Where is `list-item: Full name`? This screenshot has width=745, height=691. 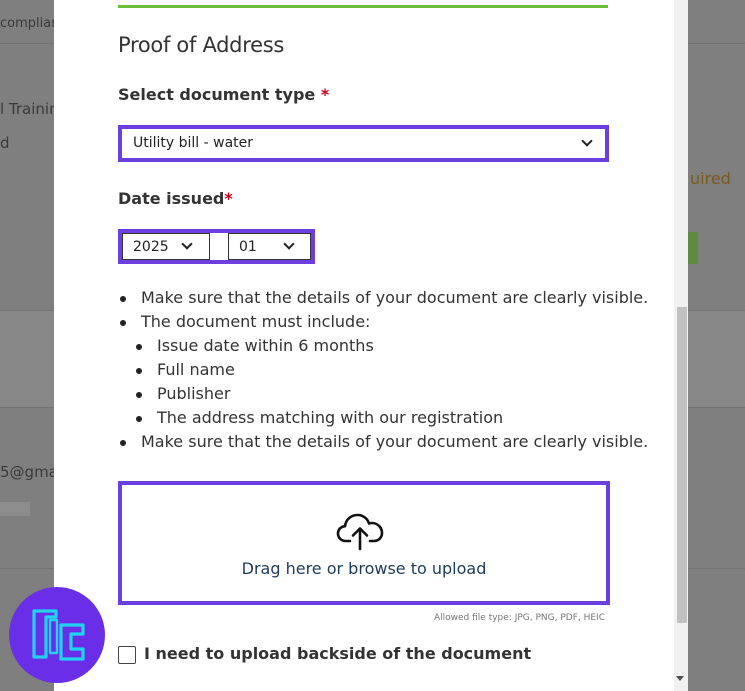
list-item: Full name is located at coordinates (196, 369).